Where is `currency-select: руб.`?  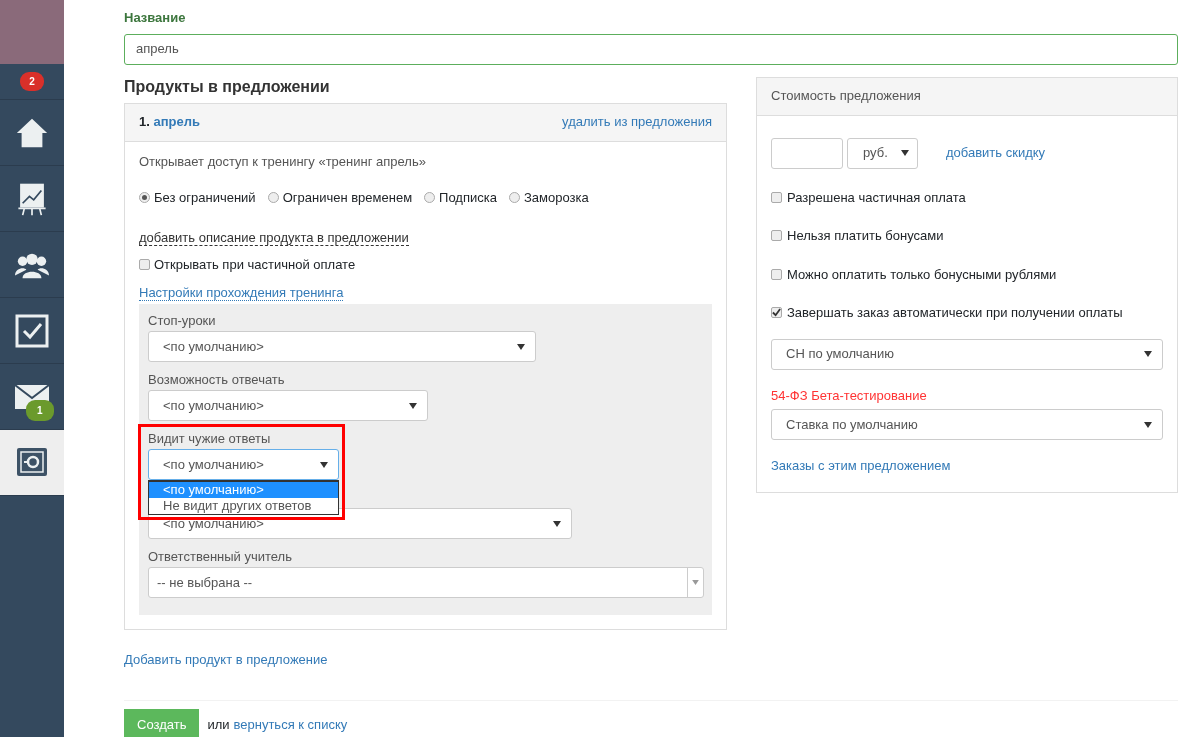
currency-select: руб. is located at coordinates (882, 153).